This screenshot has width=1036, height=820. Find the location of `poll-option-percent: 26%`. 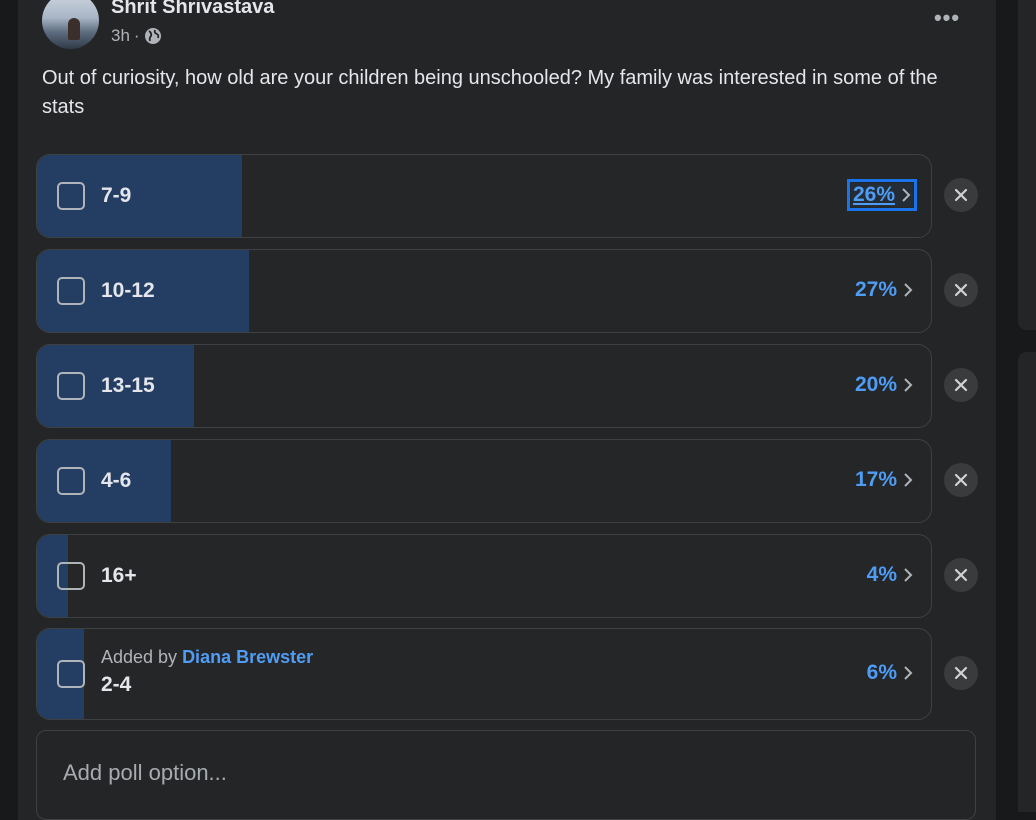

poll-option-percent: 26% is located at coordinates (882, 195).